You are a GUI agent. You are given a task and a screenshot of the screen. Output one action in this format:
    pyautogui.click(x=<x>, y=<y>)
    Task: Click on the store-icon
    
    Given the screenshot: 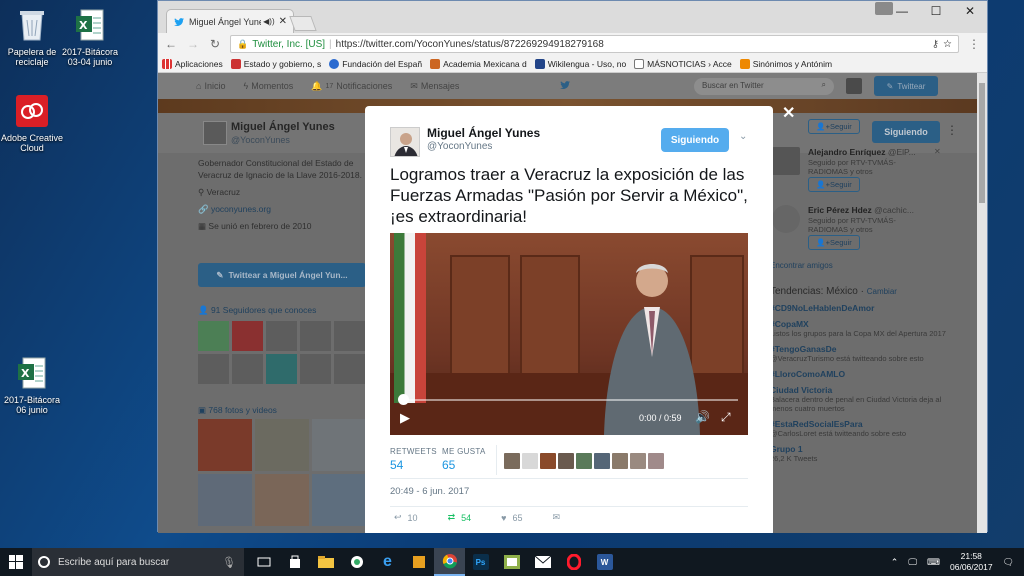 What is the action you would take?
    pyautogui.click(x=294, y=562)
    